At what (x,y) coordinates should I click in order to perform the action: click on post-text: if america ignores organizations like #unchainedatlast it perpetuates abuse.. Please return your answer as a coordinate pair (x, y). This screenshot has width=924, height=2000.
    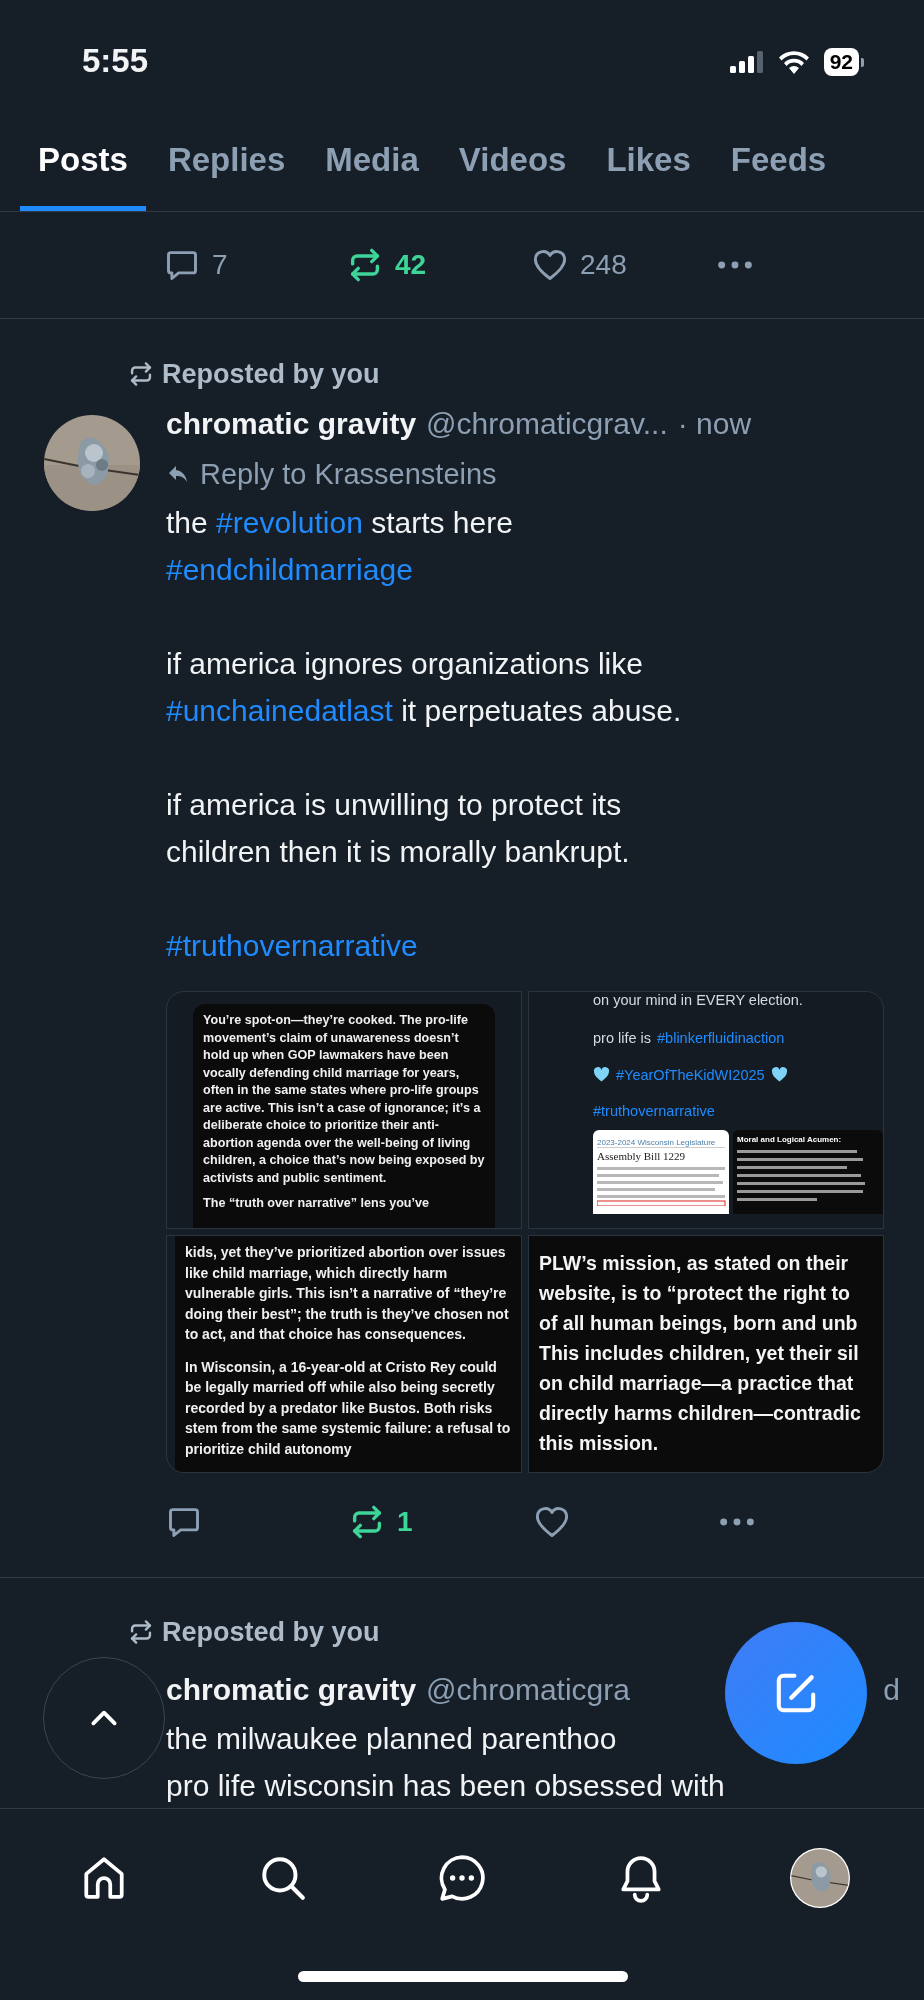
    Looking at the image, I should click on (424, 687).